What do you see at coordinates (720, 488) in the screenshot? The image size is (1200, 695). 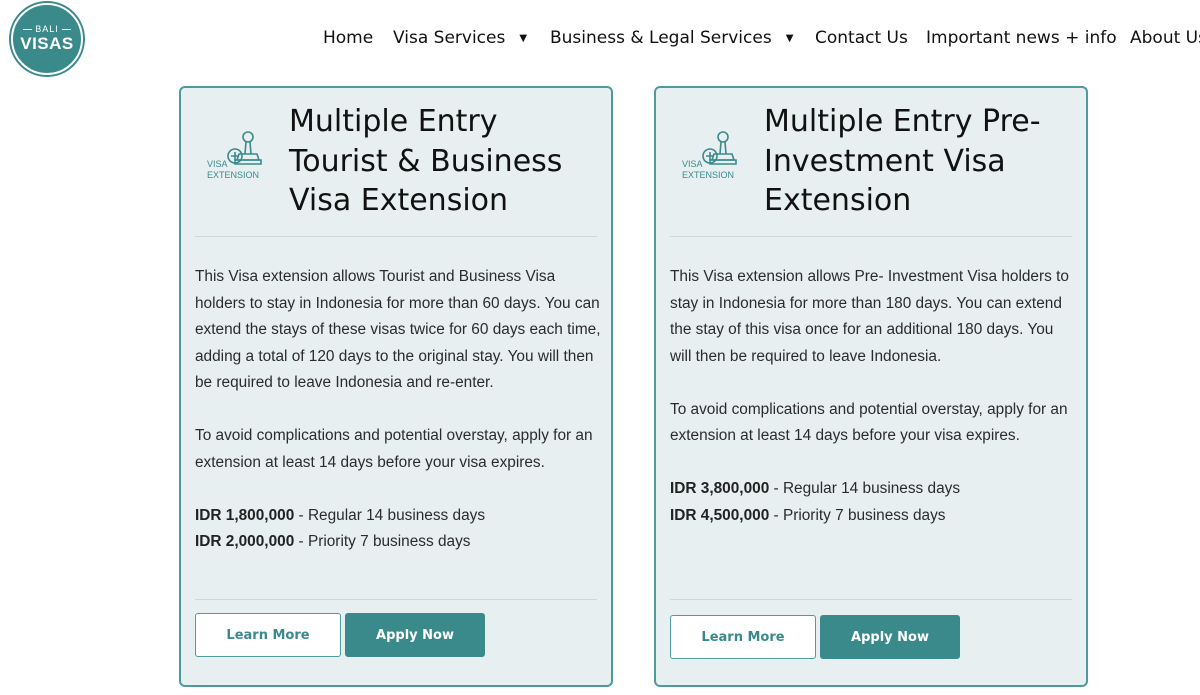 I see `price-amount: IDR 3,800,000` at bounding box center [720, 488].